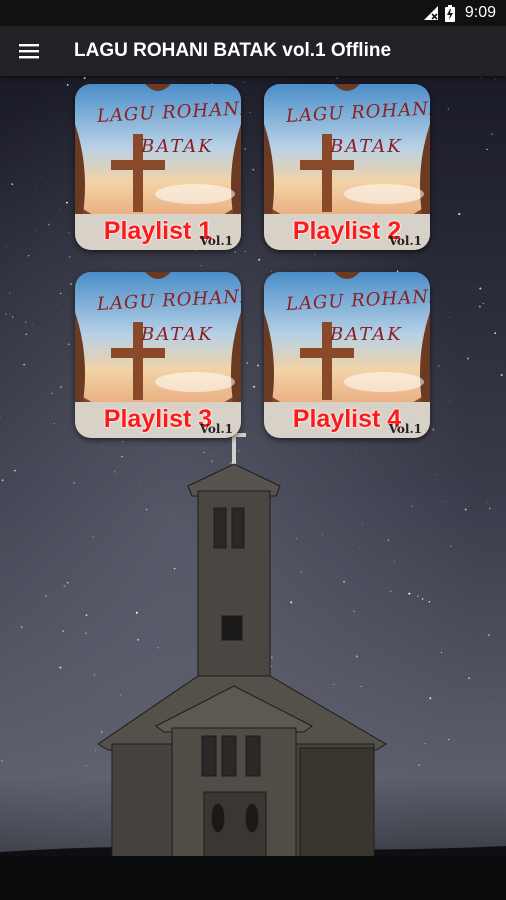 This screenshot has width=506, height=900. I want to click on playlist-tile-4: LAGU ROHANI BATAK Playlist 4 Vol.1, so click(347, 355).